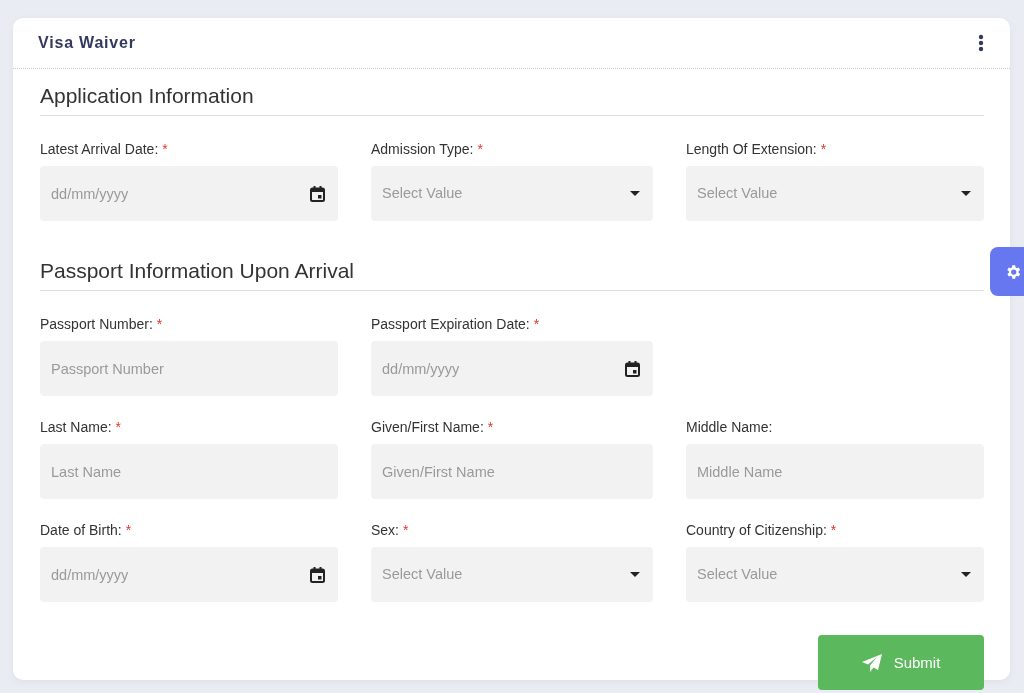 Image resolution: width=1024 pixels, height=693 pixels. I want to click on paper-plane-icon, so click(871, 662).